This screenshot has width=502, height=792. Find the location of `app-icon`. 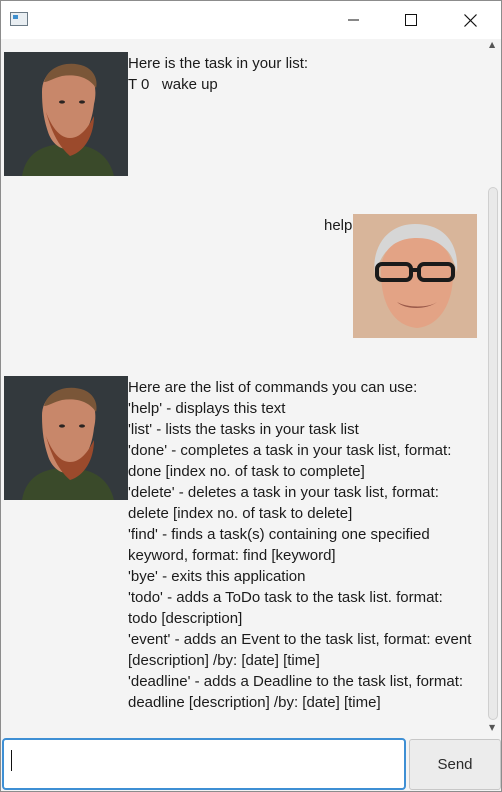

app-icon is located at coordinates (19, 19).